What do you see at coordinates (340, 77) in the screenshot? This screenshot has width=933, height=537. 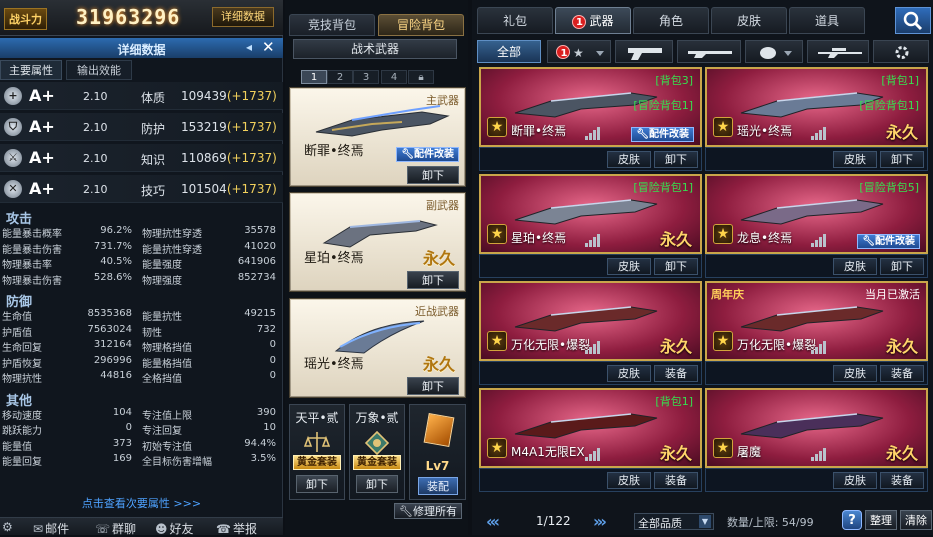 I see `page-2: 2` at bounding box center [340, 77].